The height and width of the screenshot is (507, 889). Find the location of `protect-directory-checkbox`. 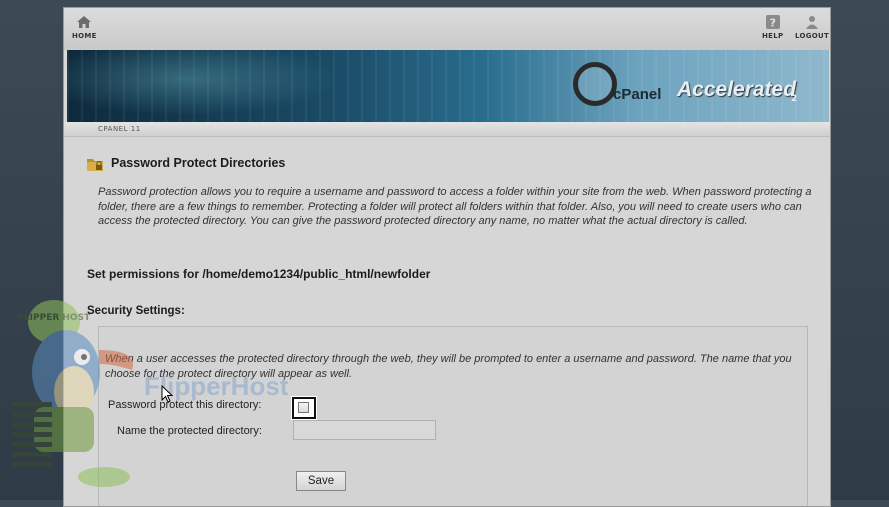

protect-directory-checkbox is located at coordinates (303, 407).